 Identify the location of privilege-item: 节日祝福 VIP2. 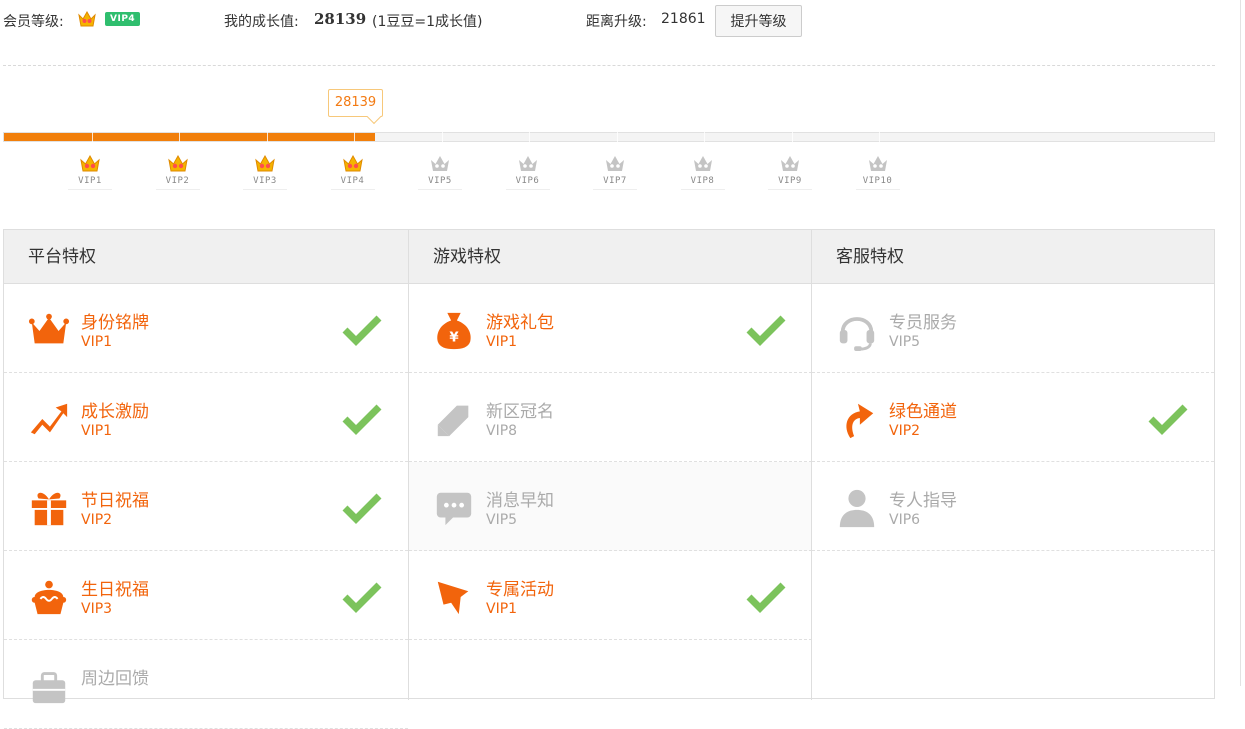
(206, 506).